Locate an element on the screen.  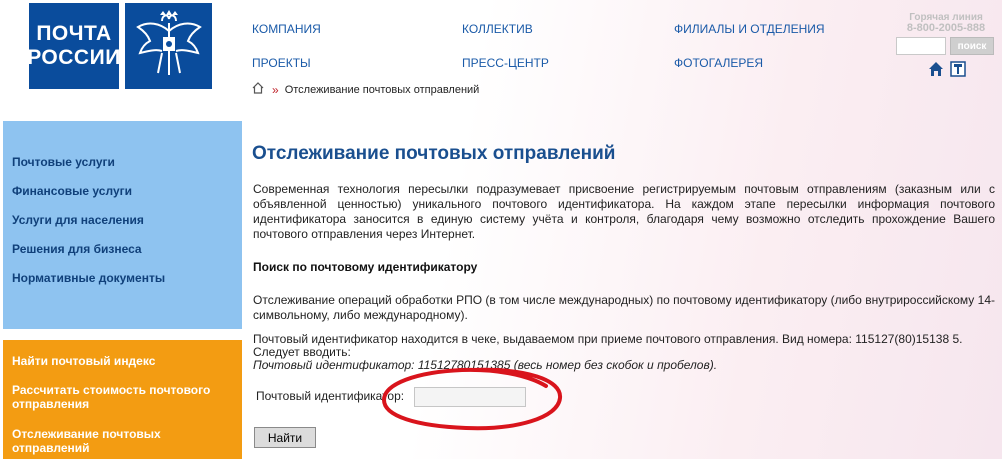
sidebar-item-business-solutions: Решения для бизнеса is located at coordinates (77, 249).